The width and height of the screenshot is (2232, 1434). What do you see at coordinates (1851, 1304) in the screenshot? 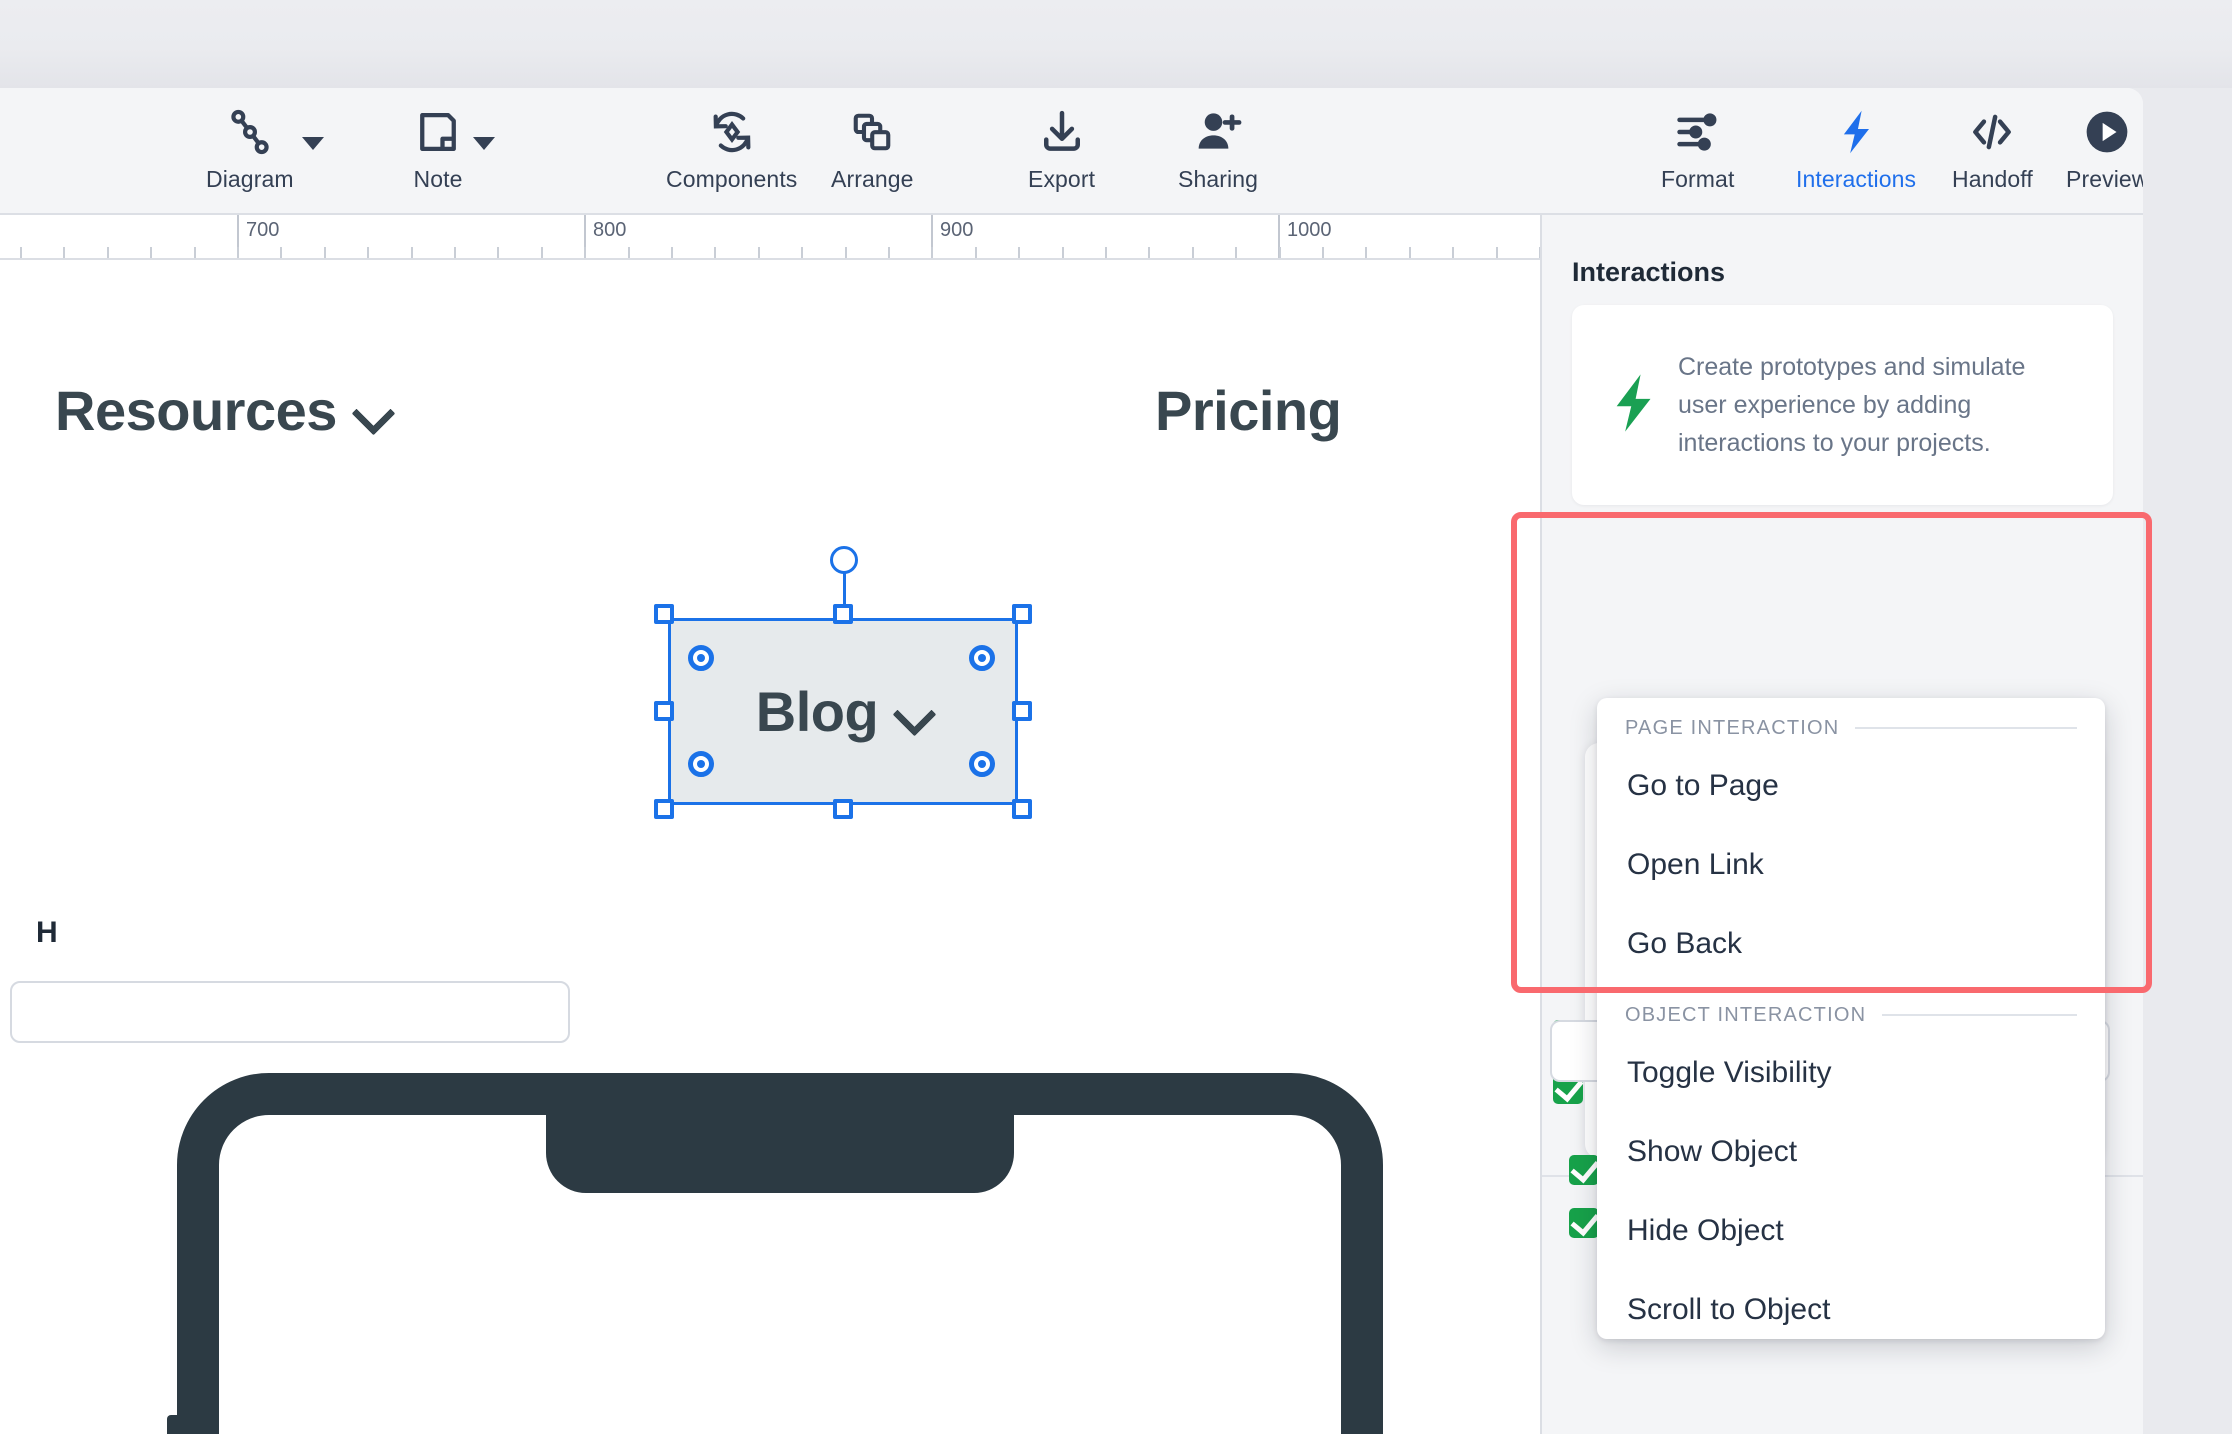
I see `menu-item-scroll-to-object: Scroll to Object` at bounding box center [1851, 1304].